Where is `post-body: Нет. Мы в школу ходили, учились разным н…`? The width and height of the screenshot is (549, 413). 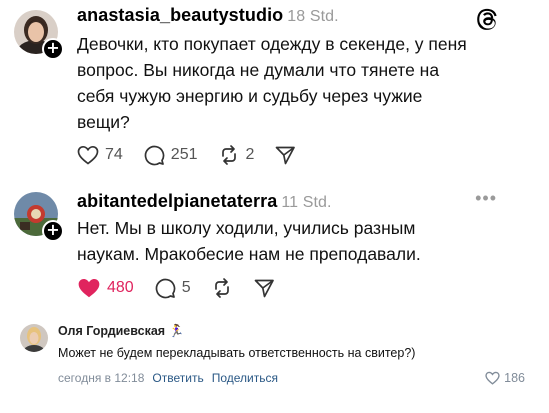 post-body: Нет. Мы в школу ходили, учились разным н… is located at coordinates (249, 241).